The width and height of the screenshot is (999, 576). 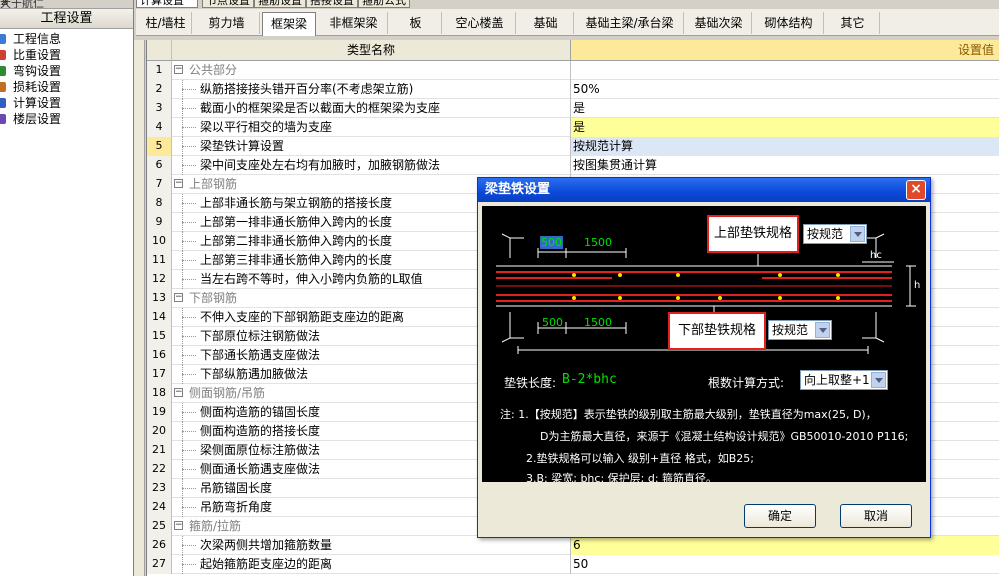 What do you see at coordinates (835, 234) in the screenshot?
I see `top-spec-select: 按规范` at bounding box center [835, 234].